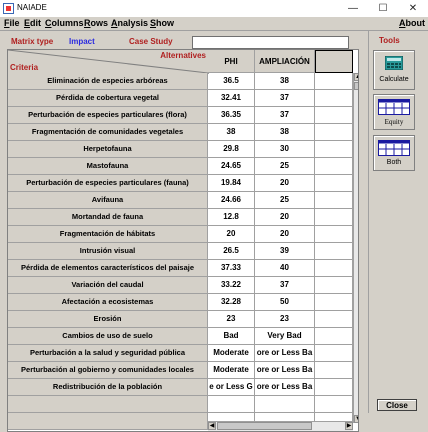 The height and width of the screenshot is (432, 428). Describe the element at coordinates (108, 234) in the screenshot. I see `row-header-criterion: Fragmentación de hábitats` at that location.